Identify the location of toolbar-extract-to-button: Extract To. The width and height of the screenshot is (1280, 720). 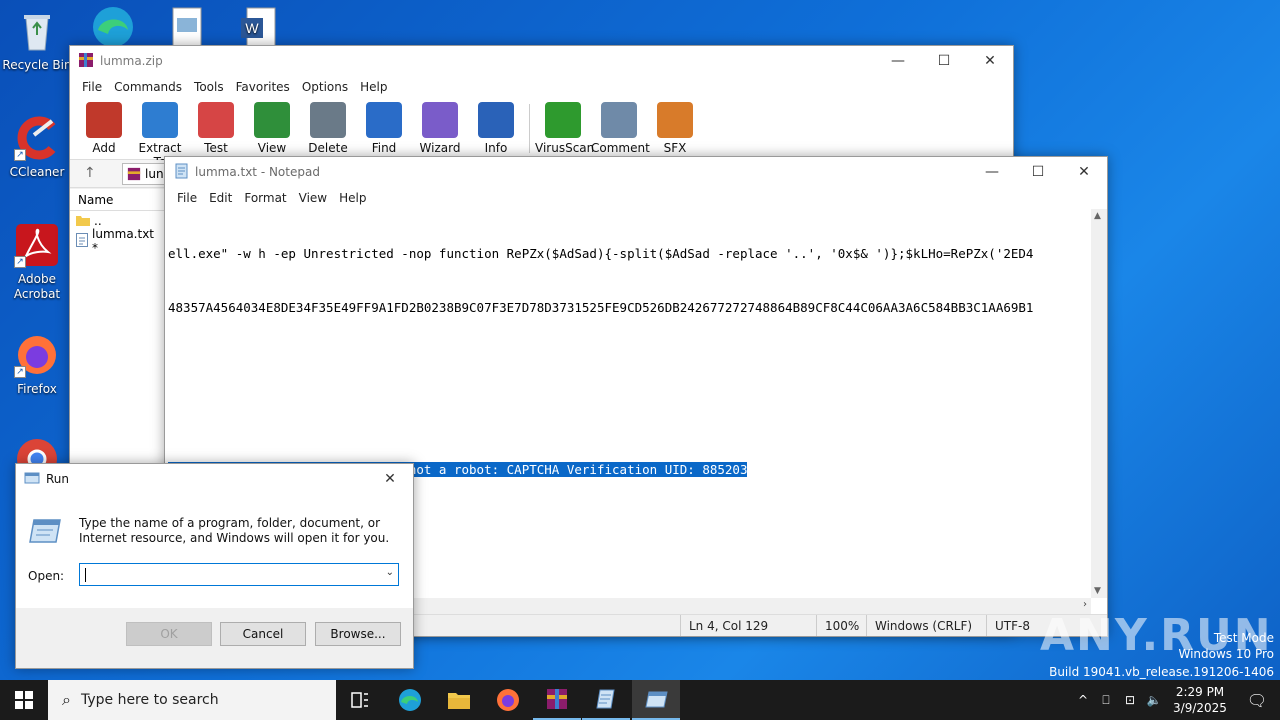
(160, 134).